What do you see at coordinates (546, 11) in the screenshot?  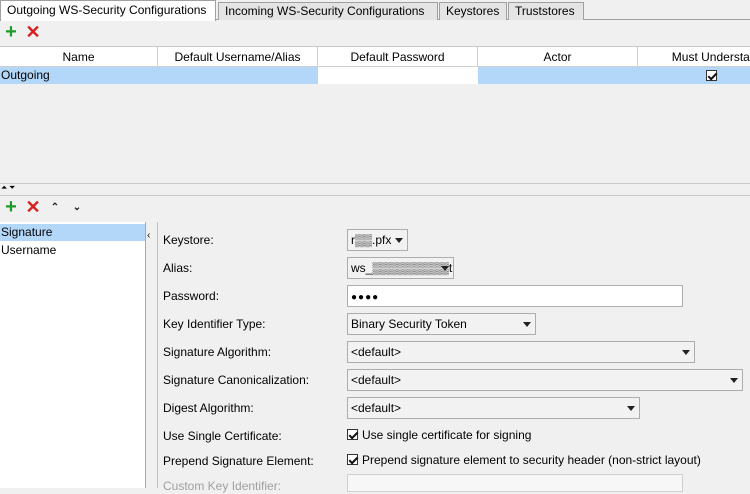 I see `tab-truststores: Truststores` at bounding box center [546, 11].